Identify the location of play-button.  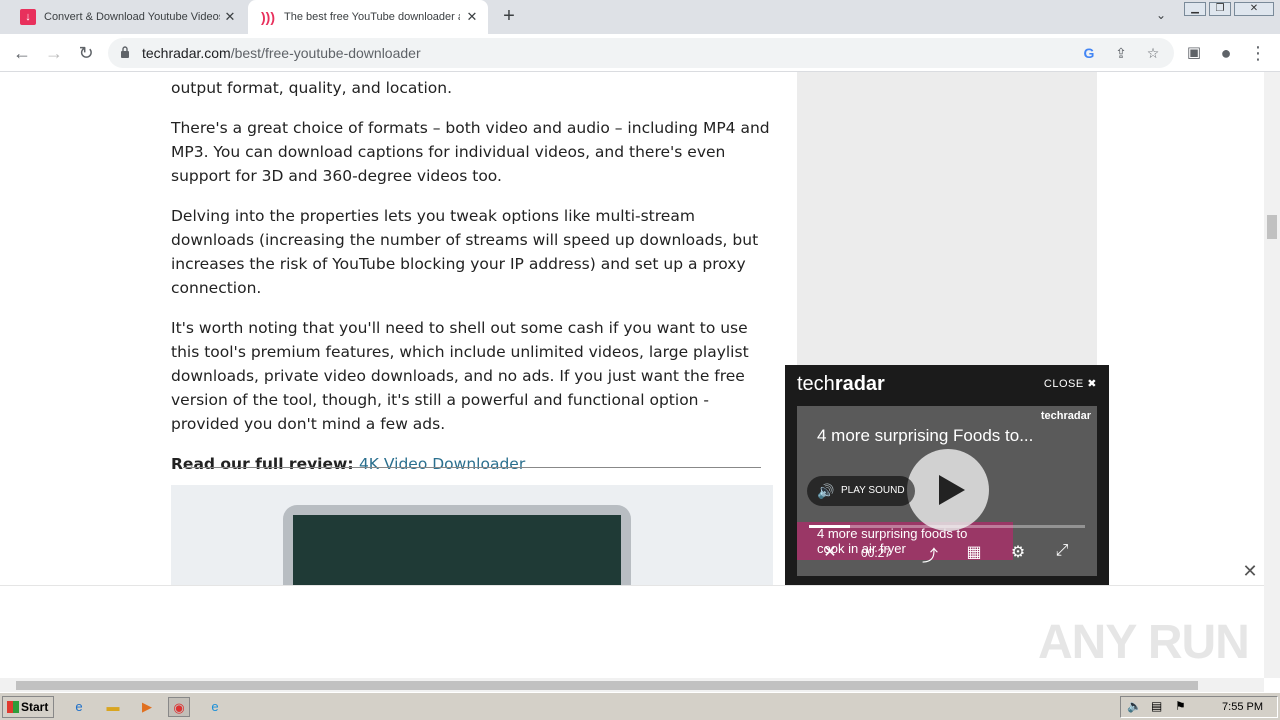
(948, 490).